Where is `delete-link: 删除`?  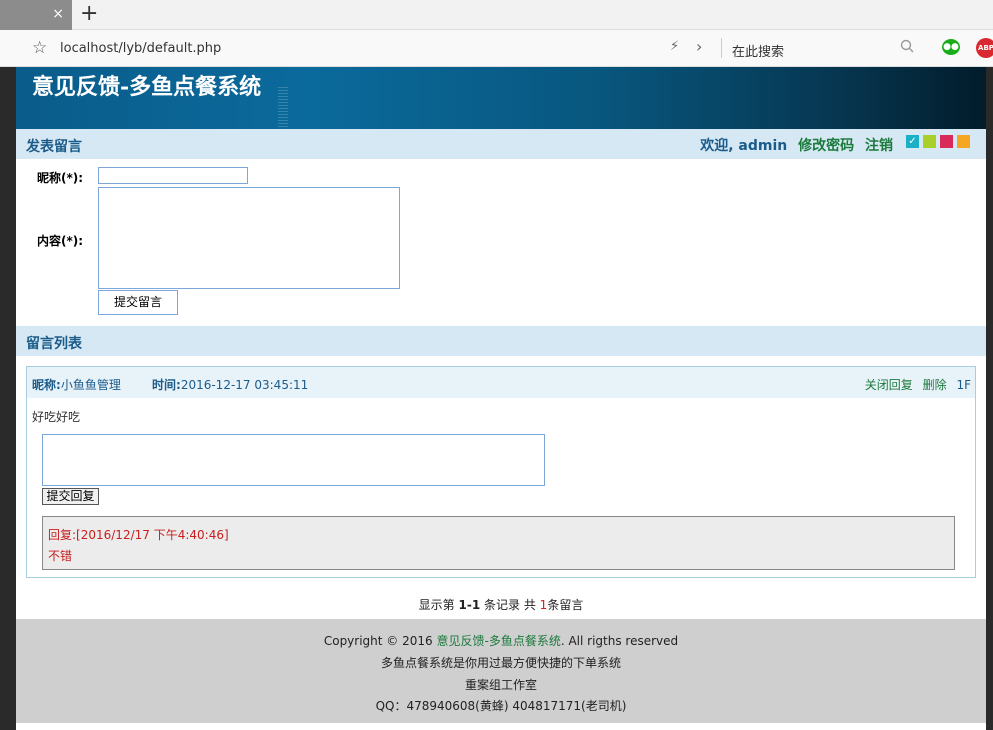 delete-link: 删除 is located at coordinates (935, 385).